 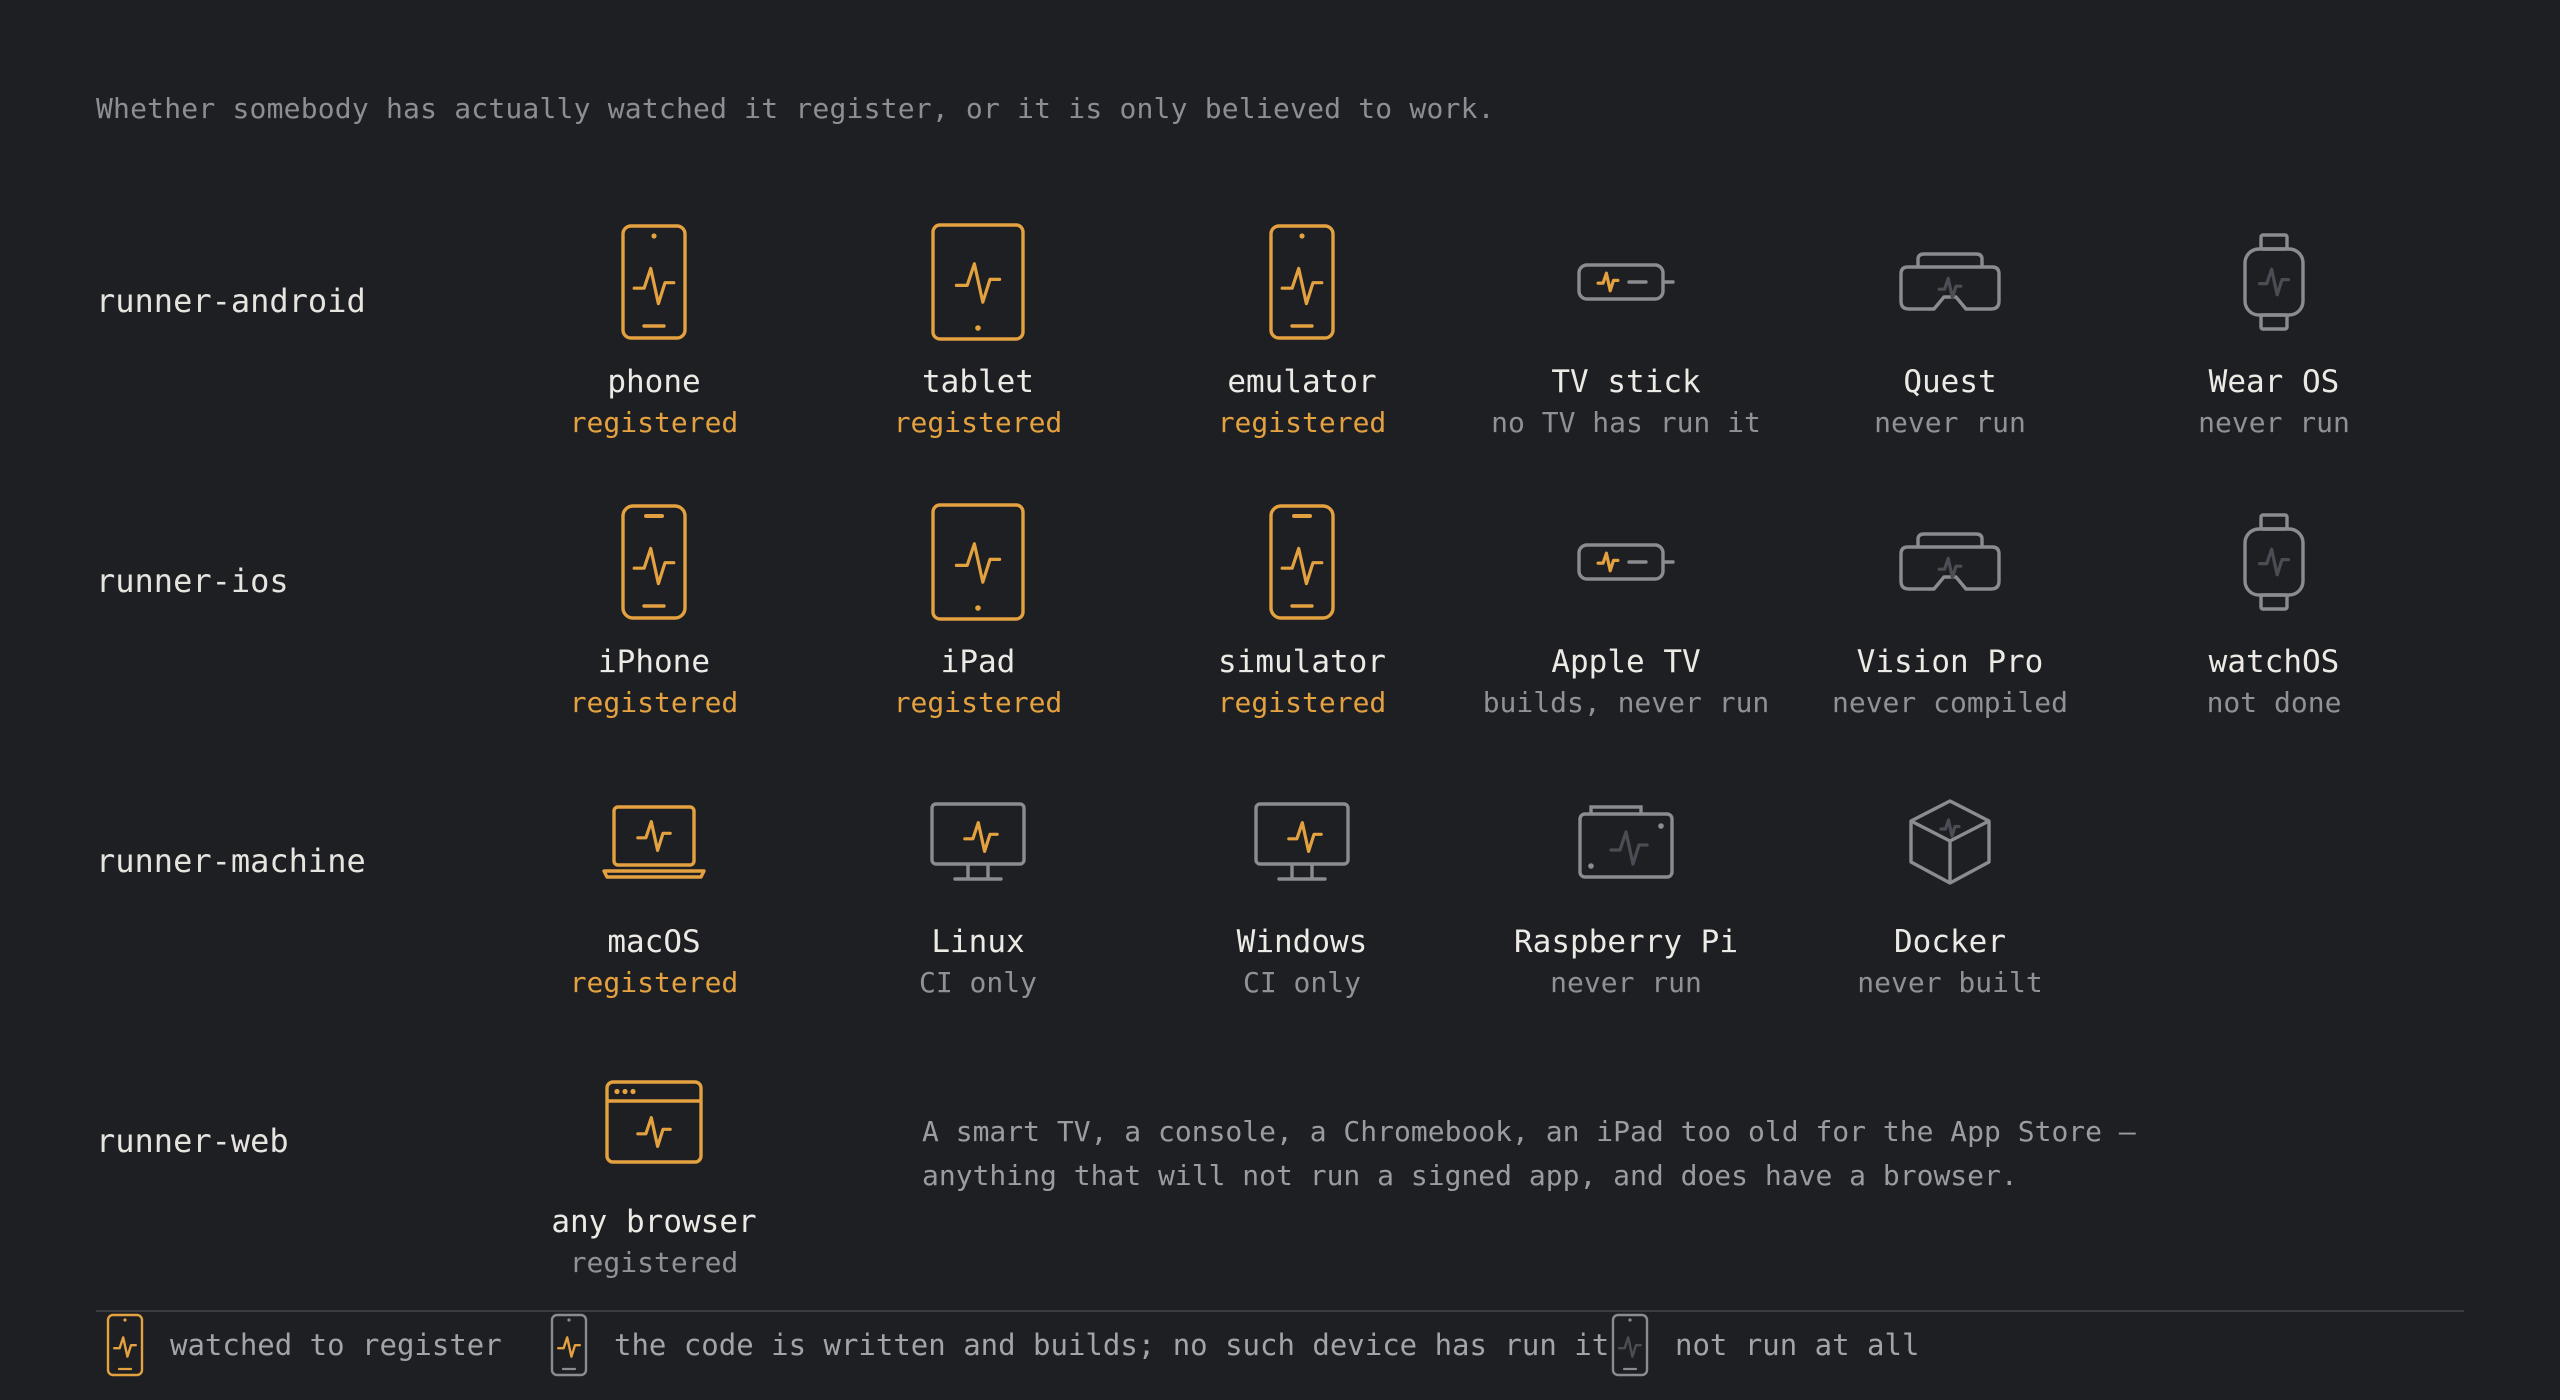 What do you see at coordinates (1626, 662) in the screenshot?
I see `device-name: Apple TV` at bounding box center [1626, 662].